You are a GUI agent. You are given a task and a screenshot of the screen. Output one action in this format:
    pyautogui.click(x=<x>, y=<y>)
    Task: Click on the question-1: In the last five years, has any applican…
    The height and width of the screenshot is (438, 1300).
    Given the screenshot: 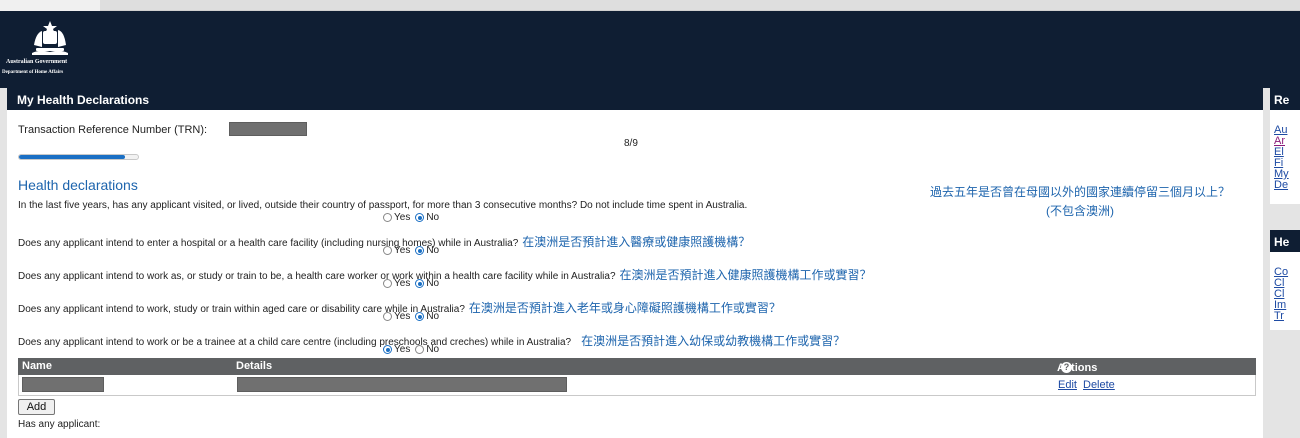 What is the action you would take?
    pyautogui.click(x=382, y=205)
    